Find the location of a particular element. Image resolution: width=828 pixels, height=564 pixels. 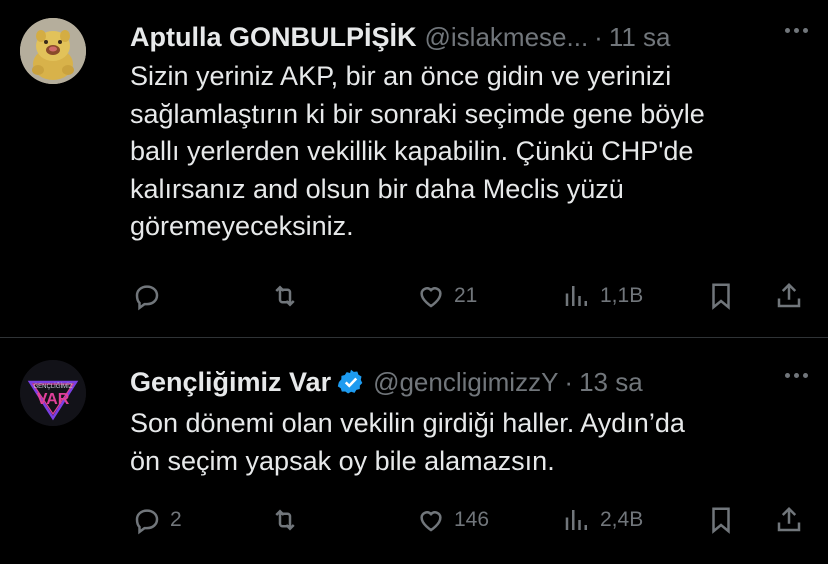

tweet-text-line: ön seçim yapsak oy bile alamazsın. is located at coordinates (342, 460).